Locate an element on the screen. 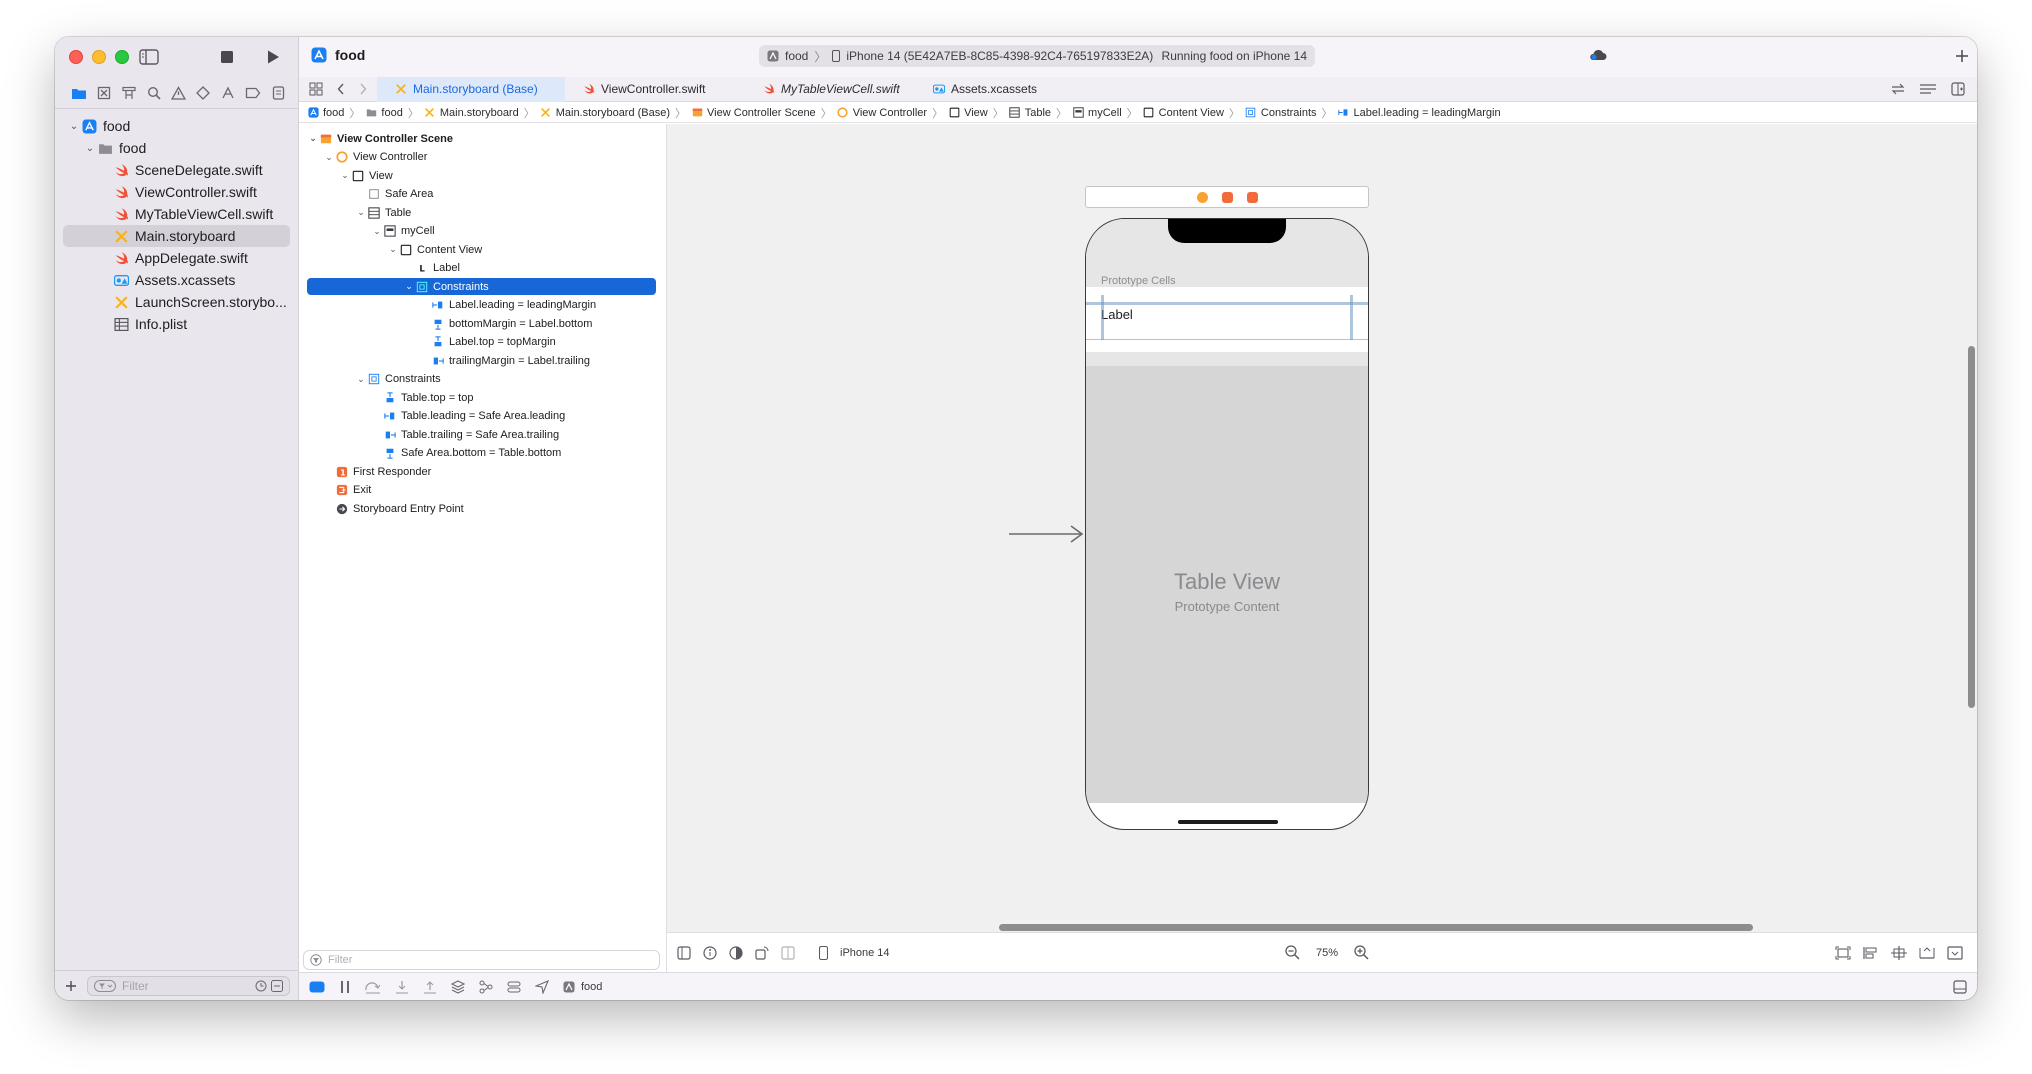 The image size is (2032, 1074). update-frames-icon is located at coordinates (1843, 953).